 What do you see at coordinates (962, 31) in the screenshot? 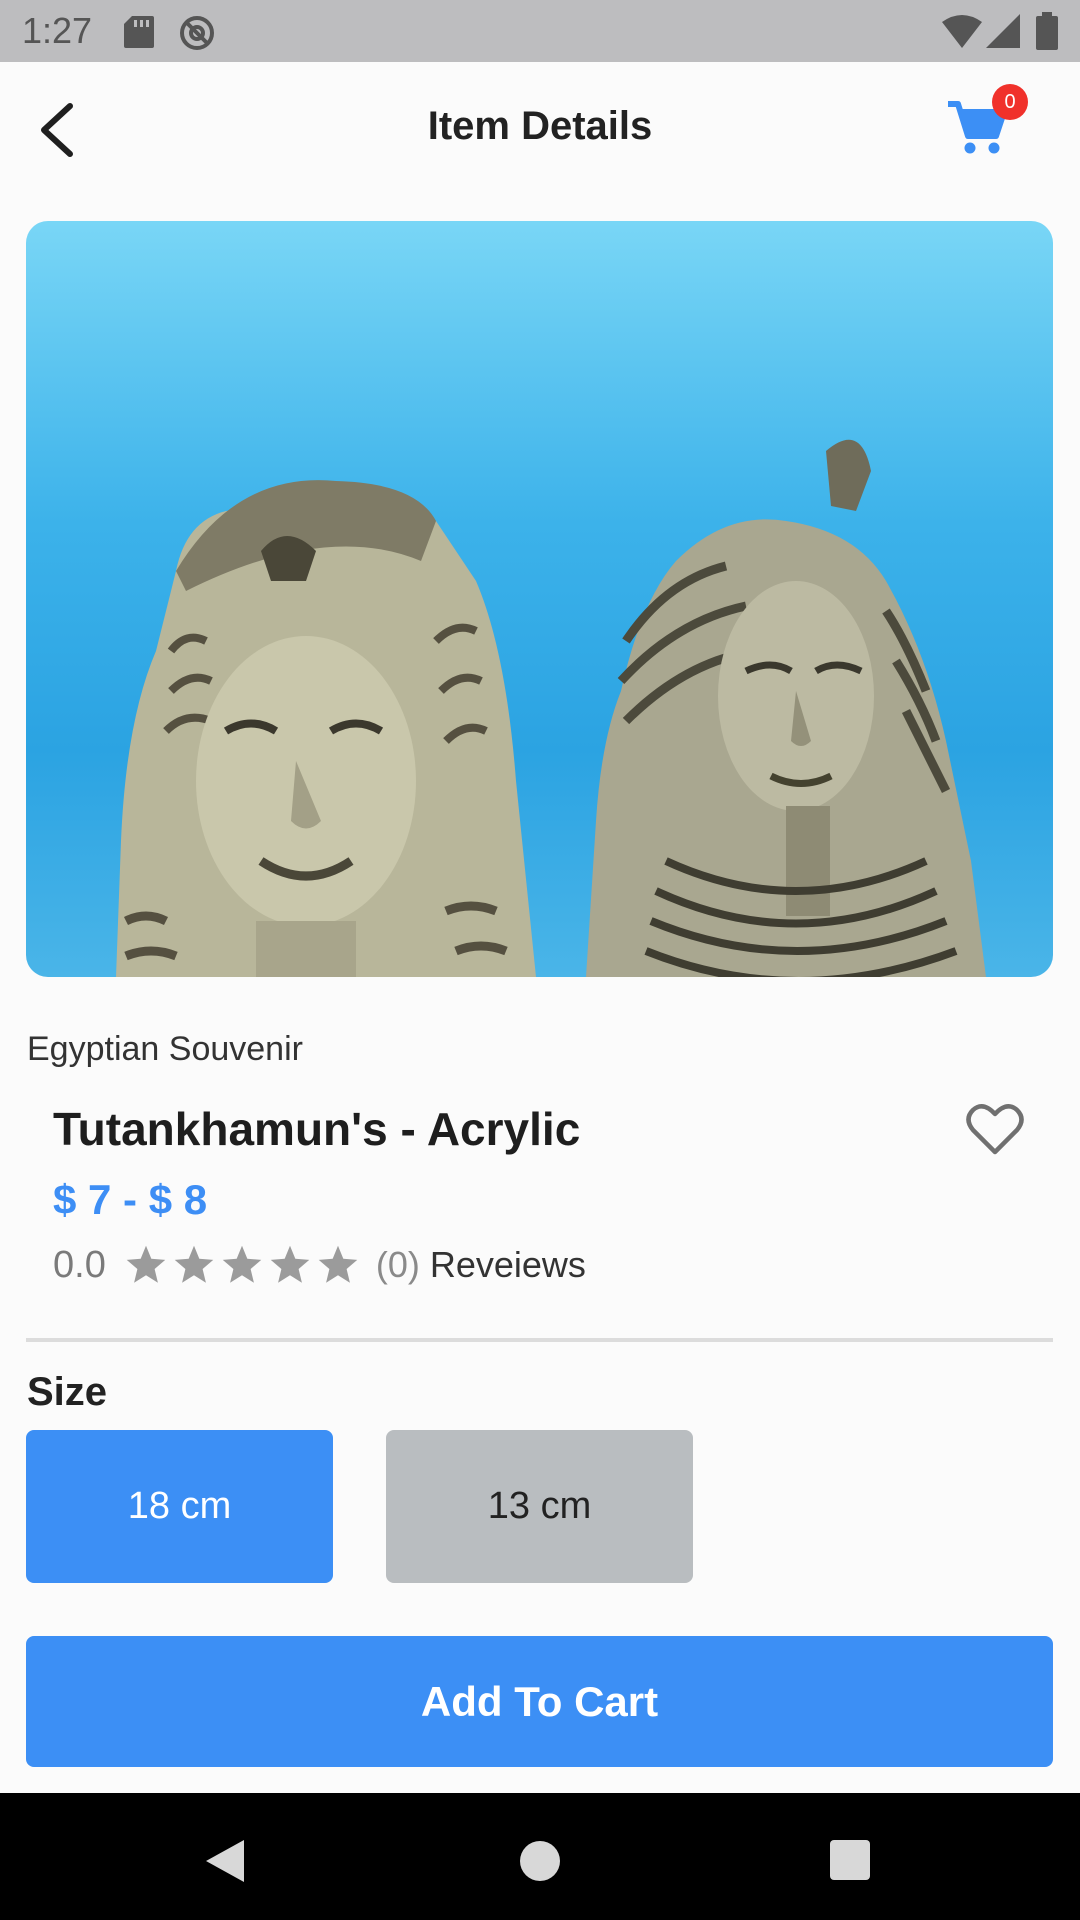
I see `wifi-icon` at bounding box center [962, 31].